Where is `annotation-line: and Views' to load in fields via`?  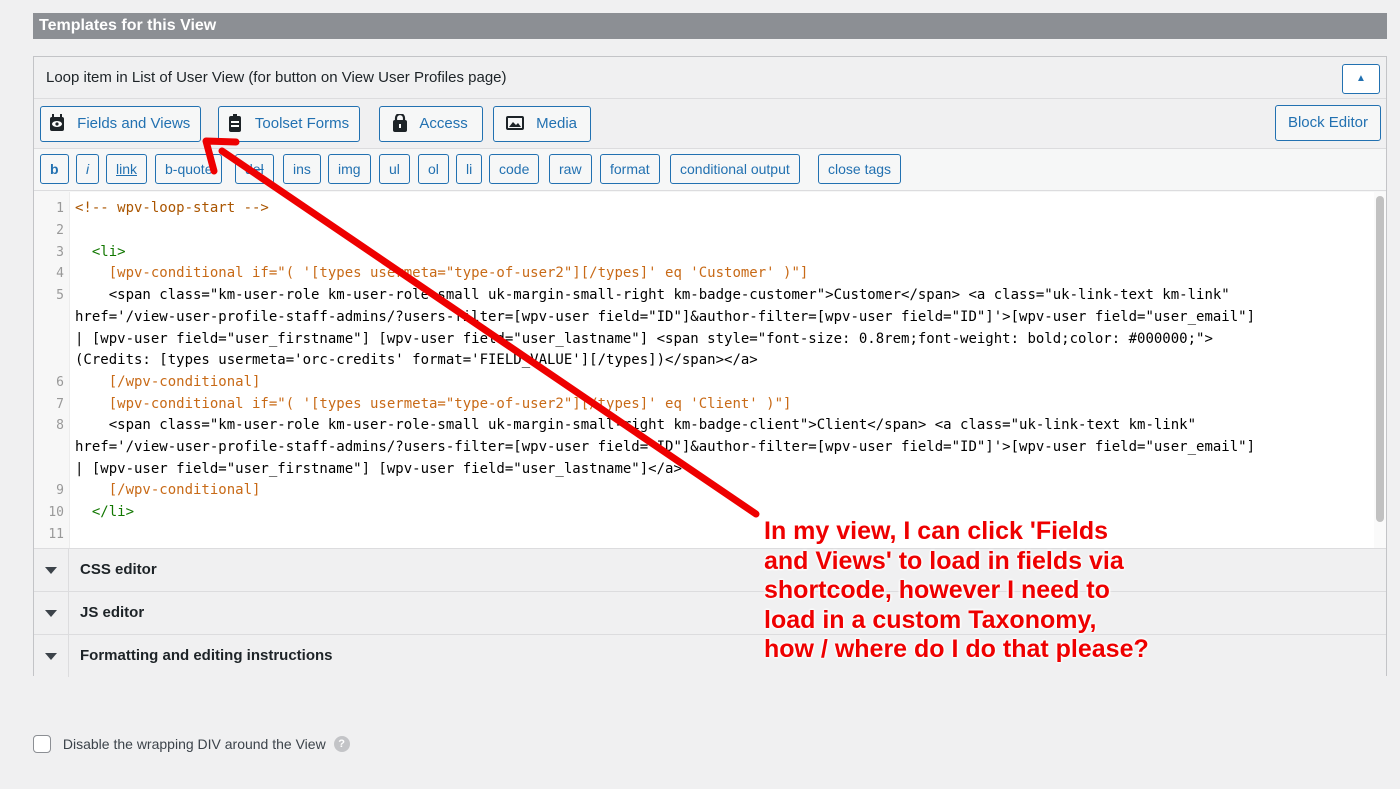
annotation-line: and Views' to load in fields via is located at coordinates (944, 560).